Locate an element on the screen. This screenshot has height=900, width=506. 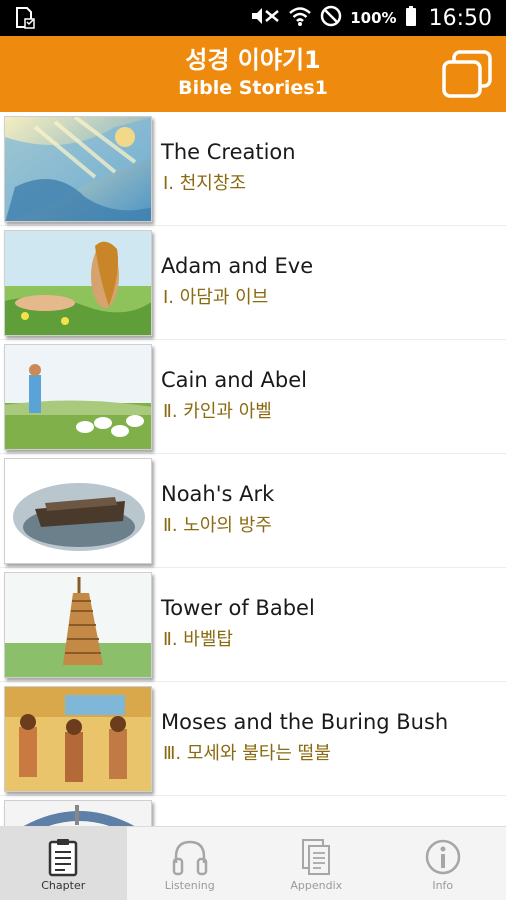
tab-appendix: Appendix is located at coordinates (316, 863).